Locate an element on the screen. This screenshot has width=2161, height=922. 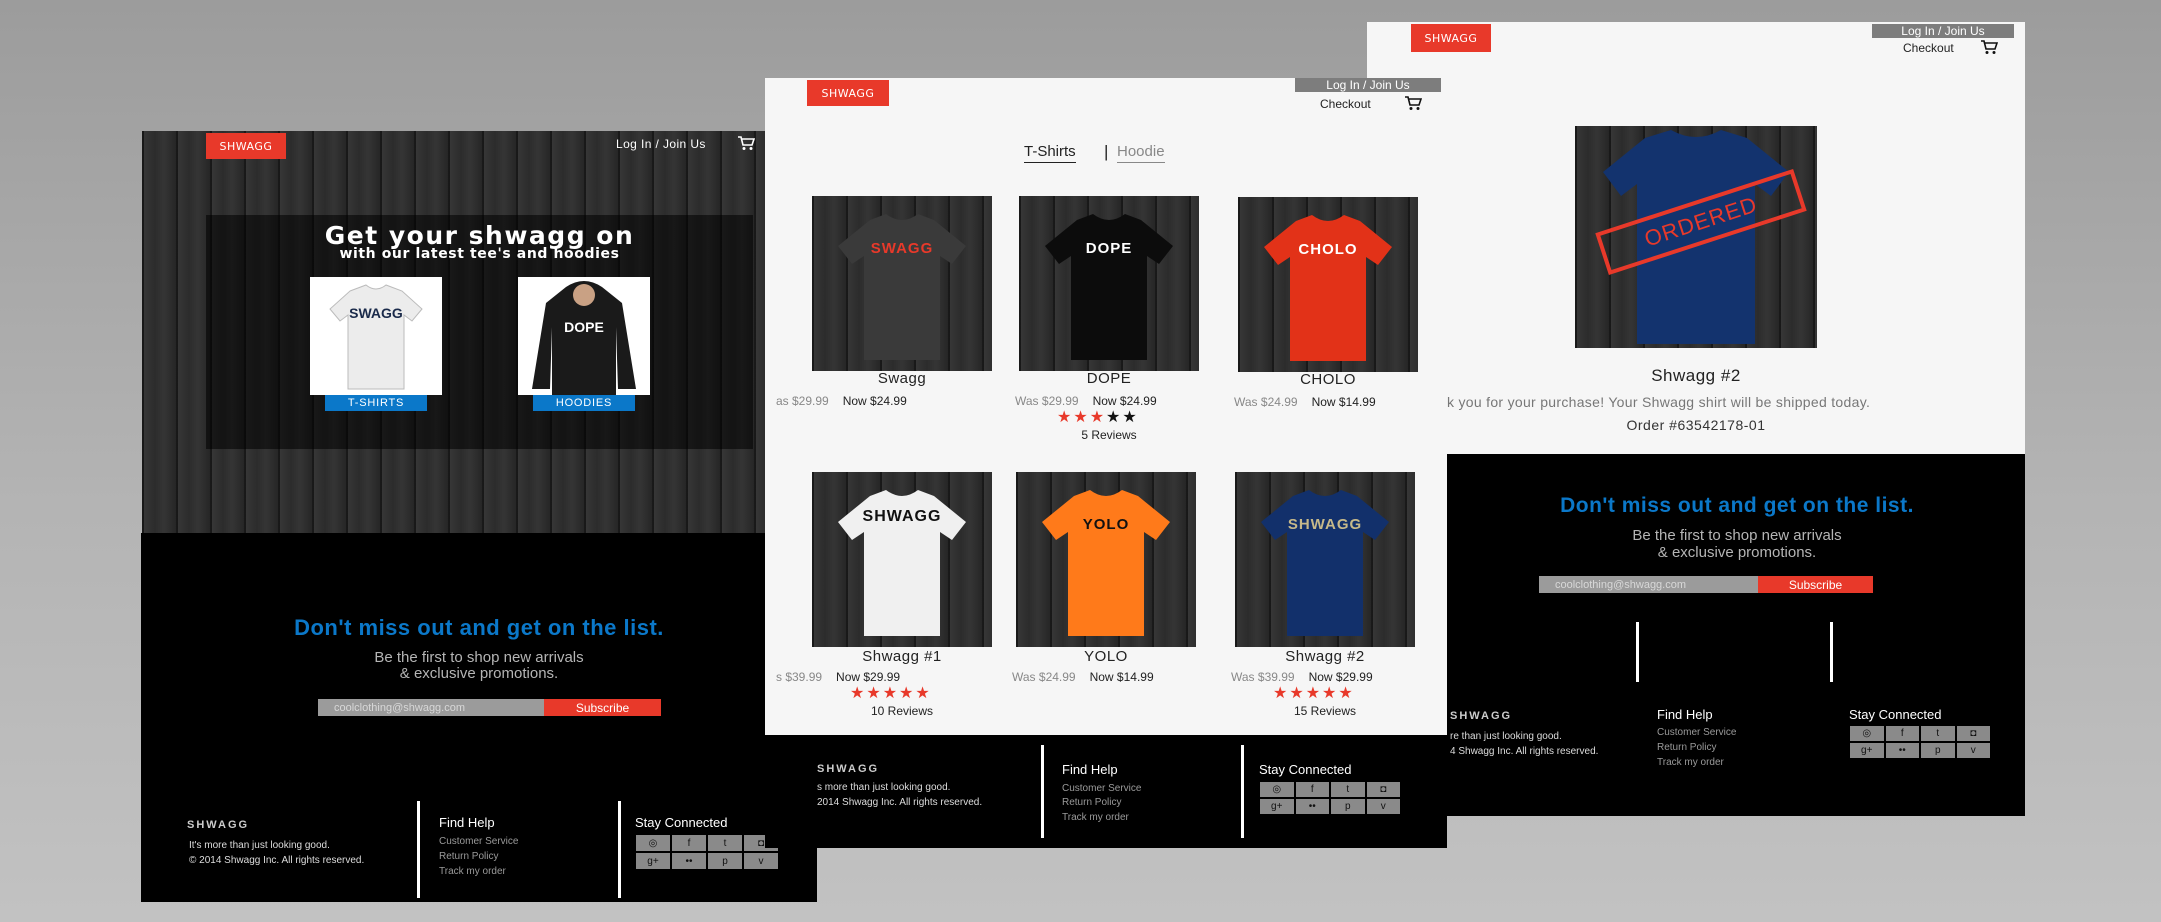
order-number: Order #63542178-01 is located at coordinates (1696, 425).